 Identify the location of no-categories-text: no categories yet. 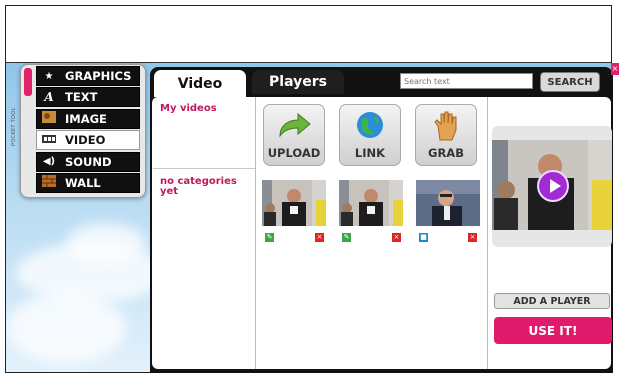
(198, 186).